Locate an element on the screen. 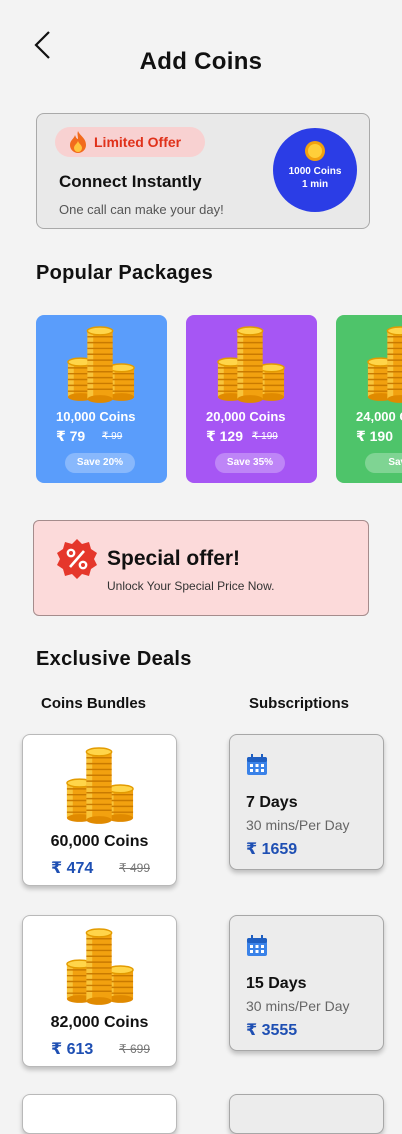 This screenshot has width=402, height=1134. coin-bundle-card: 82,000 Coins ₹ 613 ₹ 699 is located at coordinates (99, 991).